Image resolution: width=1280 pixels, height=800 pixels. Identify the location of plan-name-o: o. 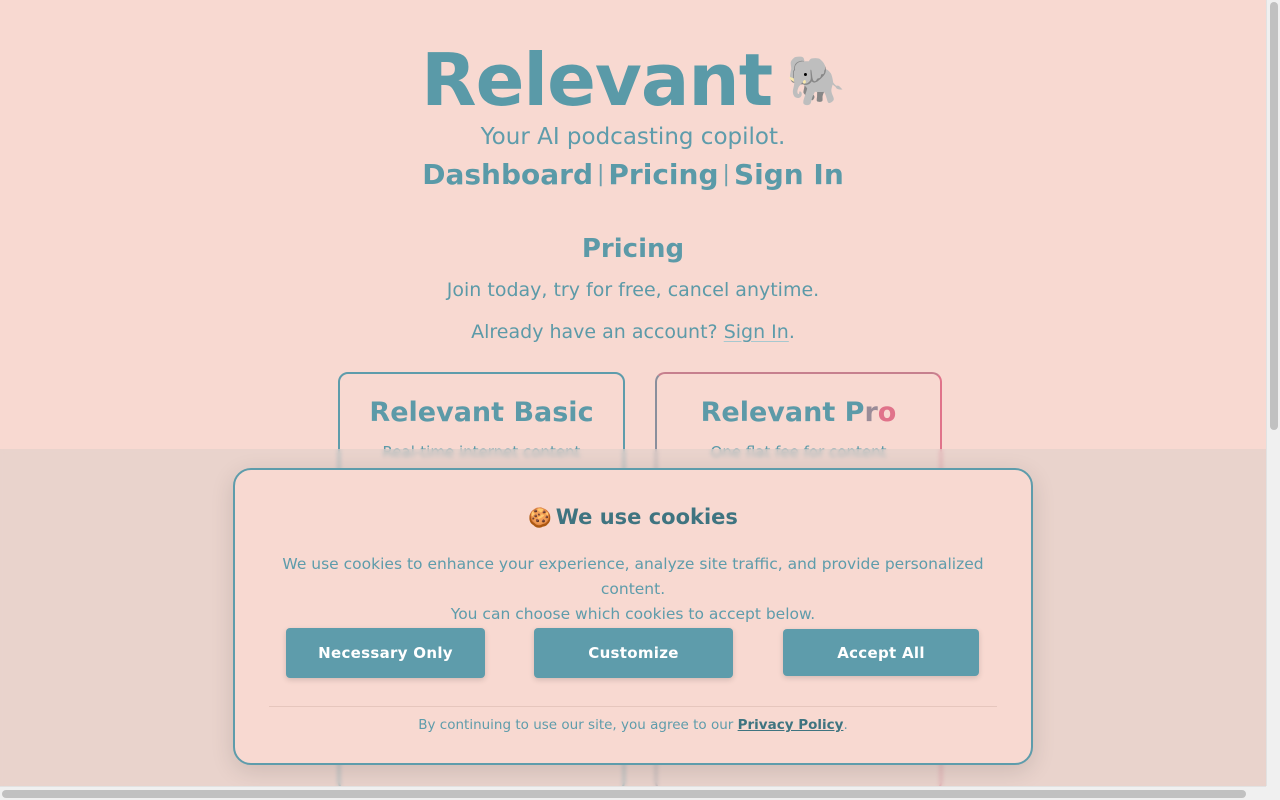
(887, 412).